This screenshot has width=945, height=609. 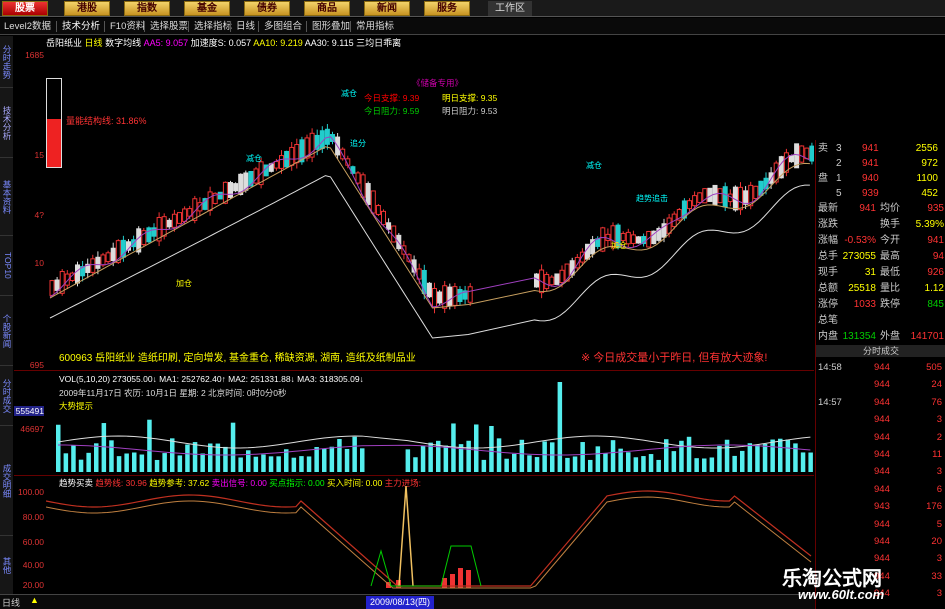 What do you see at coordinates (881, 288) in the screenshot?
I see `quote-row: 总额 25518 量比 1.12` at bounding box center [881, 288].